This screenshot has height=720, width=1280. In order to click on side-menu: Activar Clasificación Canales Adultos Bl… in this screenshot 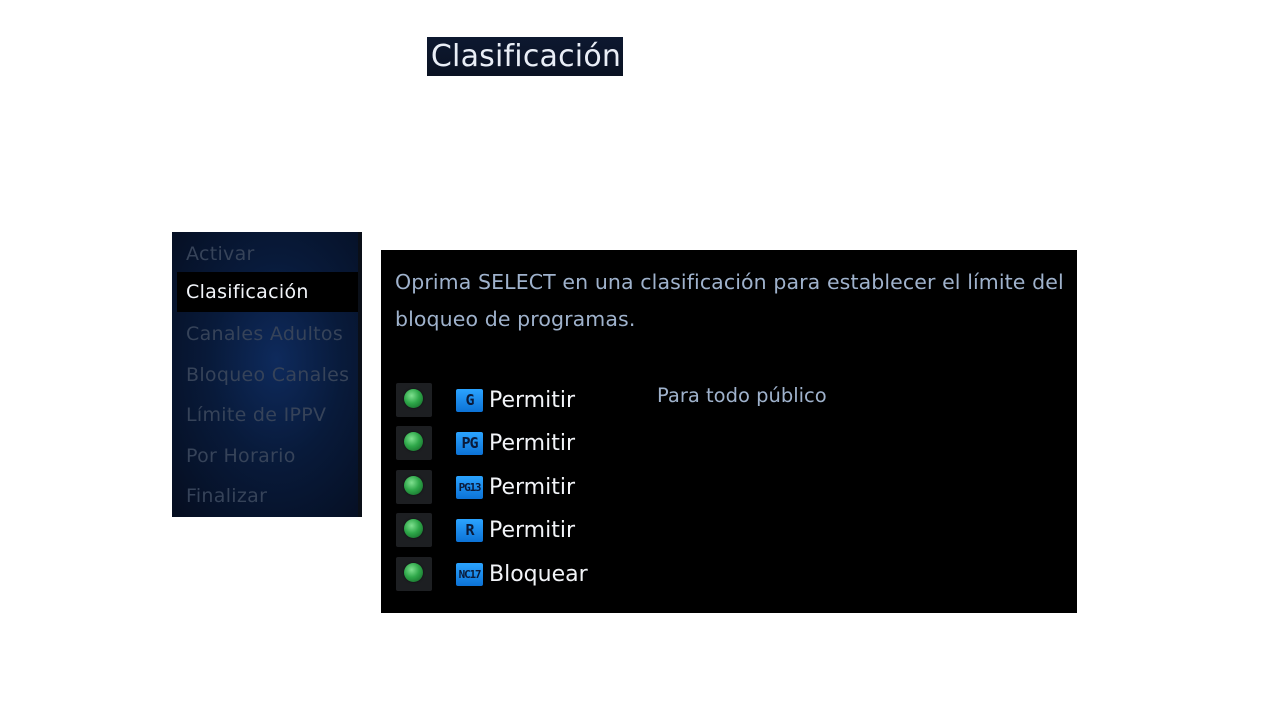, I will do `click(267, 374)`.